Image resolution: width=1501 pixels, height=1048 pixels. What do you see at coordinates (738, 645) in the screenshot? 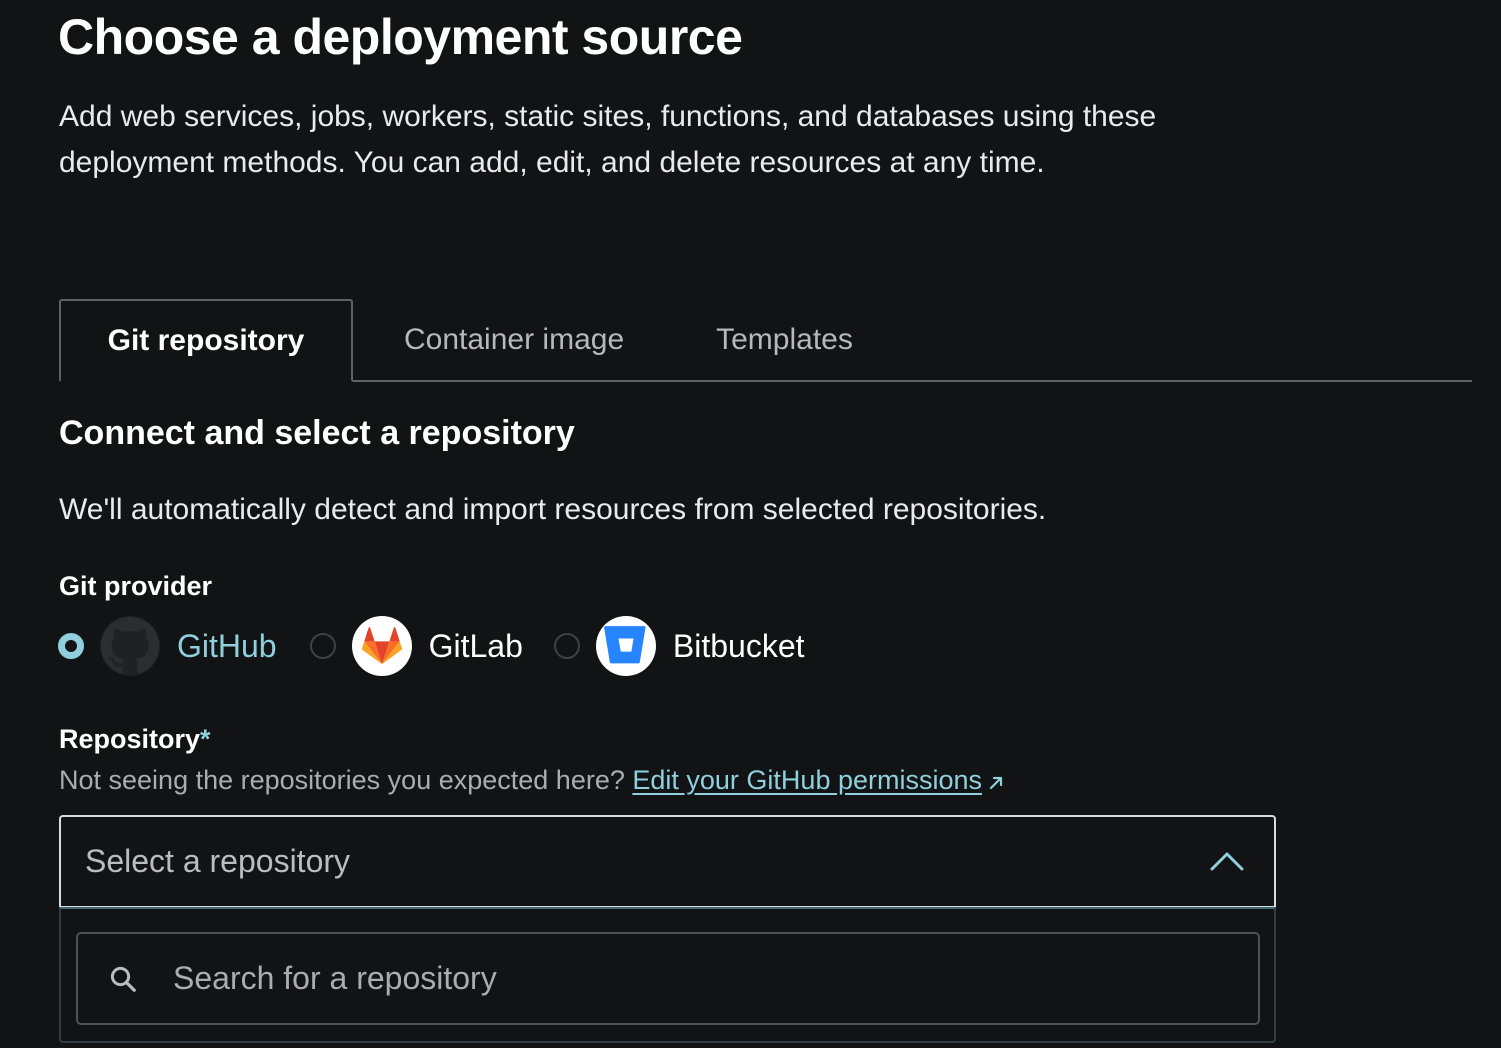
I see `bitbucket-label: Bitbucket` at bounding box center [738, 645].